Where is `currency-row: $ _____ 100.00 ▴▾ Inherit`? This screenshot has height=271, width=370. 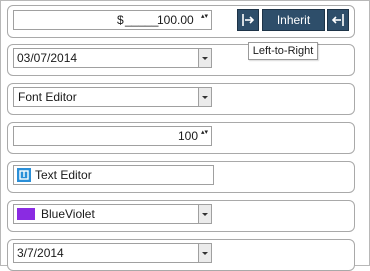
currency-row: $ _____ 100.00 ▴▾ Inherit is located at coordinates (181, 21).